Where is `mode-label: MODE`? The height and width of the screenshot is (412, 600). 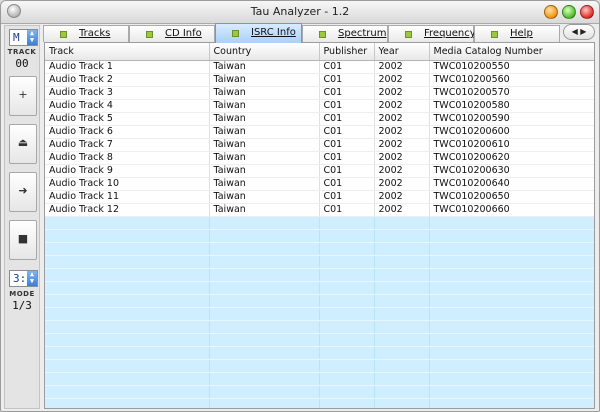 mode-label: MODE is located at coordinates (22, 294).